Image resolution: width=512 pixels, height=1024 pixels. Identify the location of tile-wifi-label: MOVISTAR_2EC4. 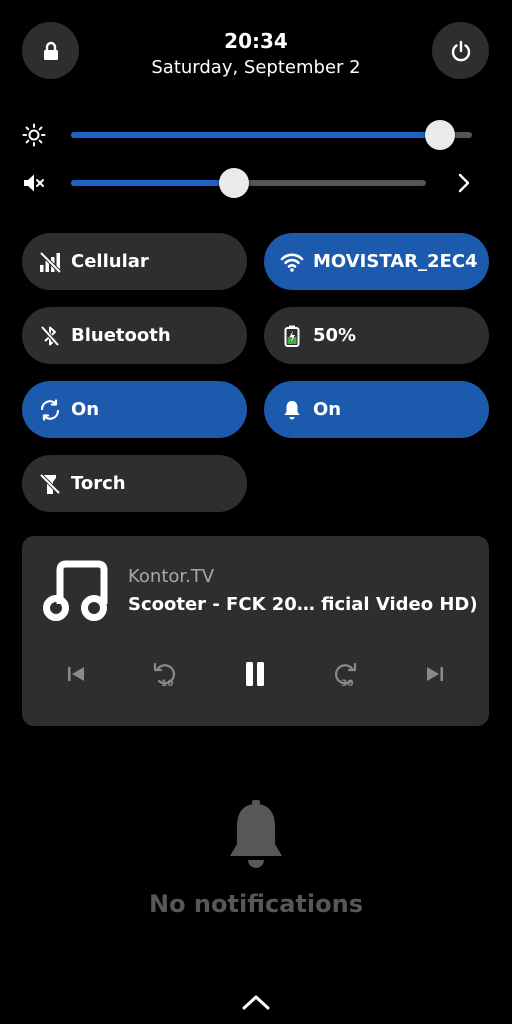
(395, 261).